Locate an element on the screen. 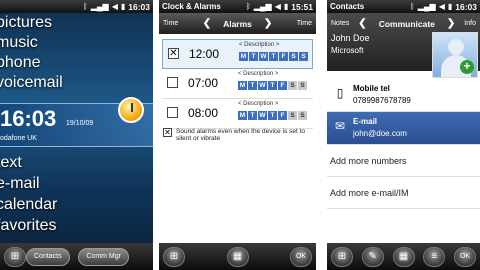 The image size is (480, 270). soft-key-bar: ⊞ ✎ ▦ ≡ OK is located at coordinates (403, 256).